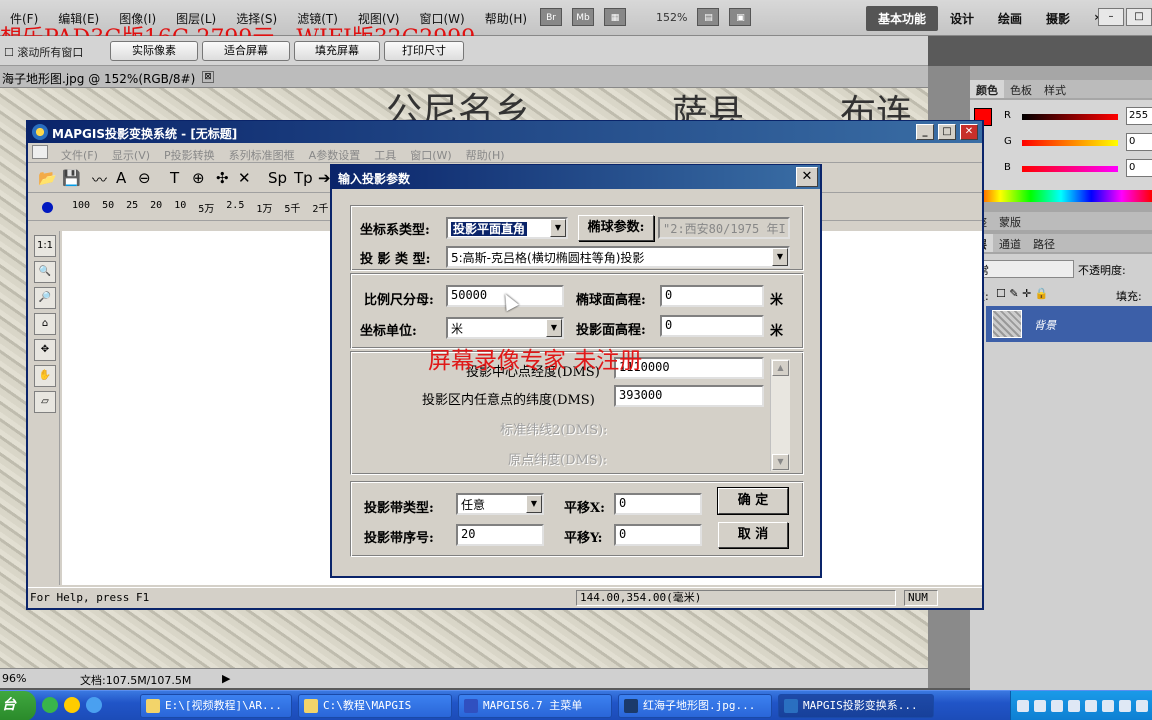 This screenshot has height=720, width=1152. I want to click on status-zoom: 96%, so click(14, 678).